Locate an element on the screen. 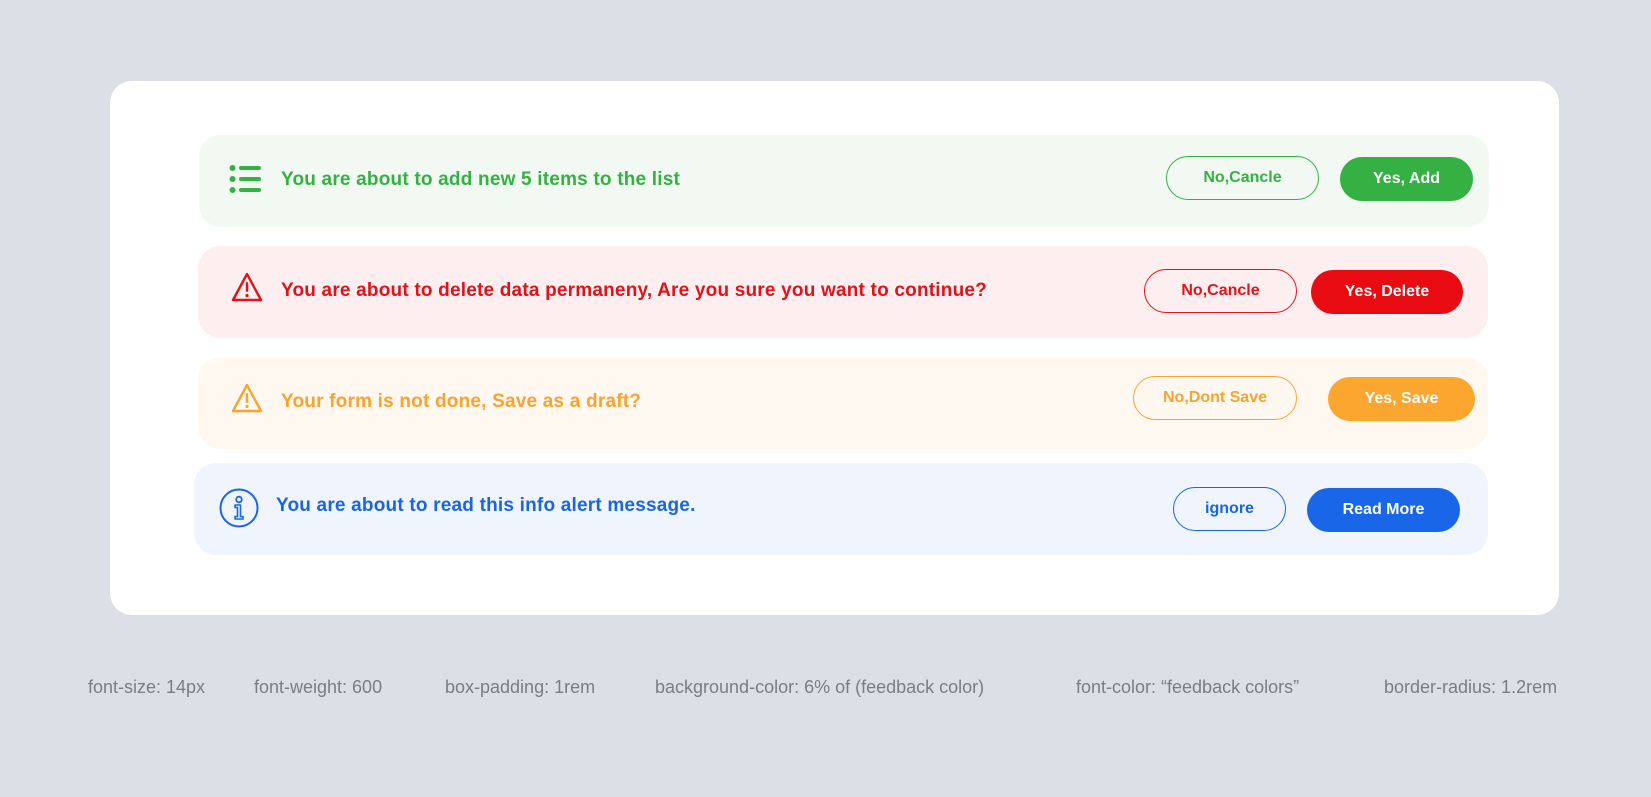  list-icon is located at coordinates (245, 179).